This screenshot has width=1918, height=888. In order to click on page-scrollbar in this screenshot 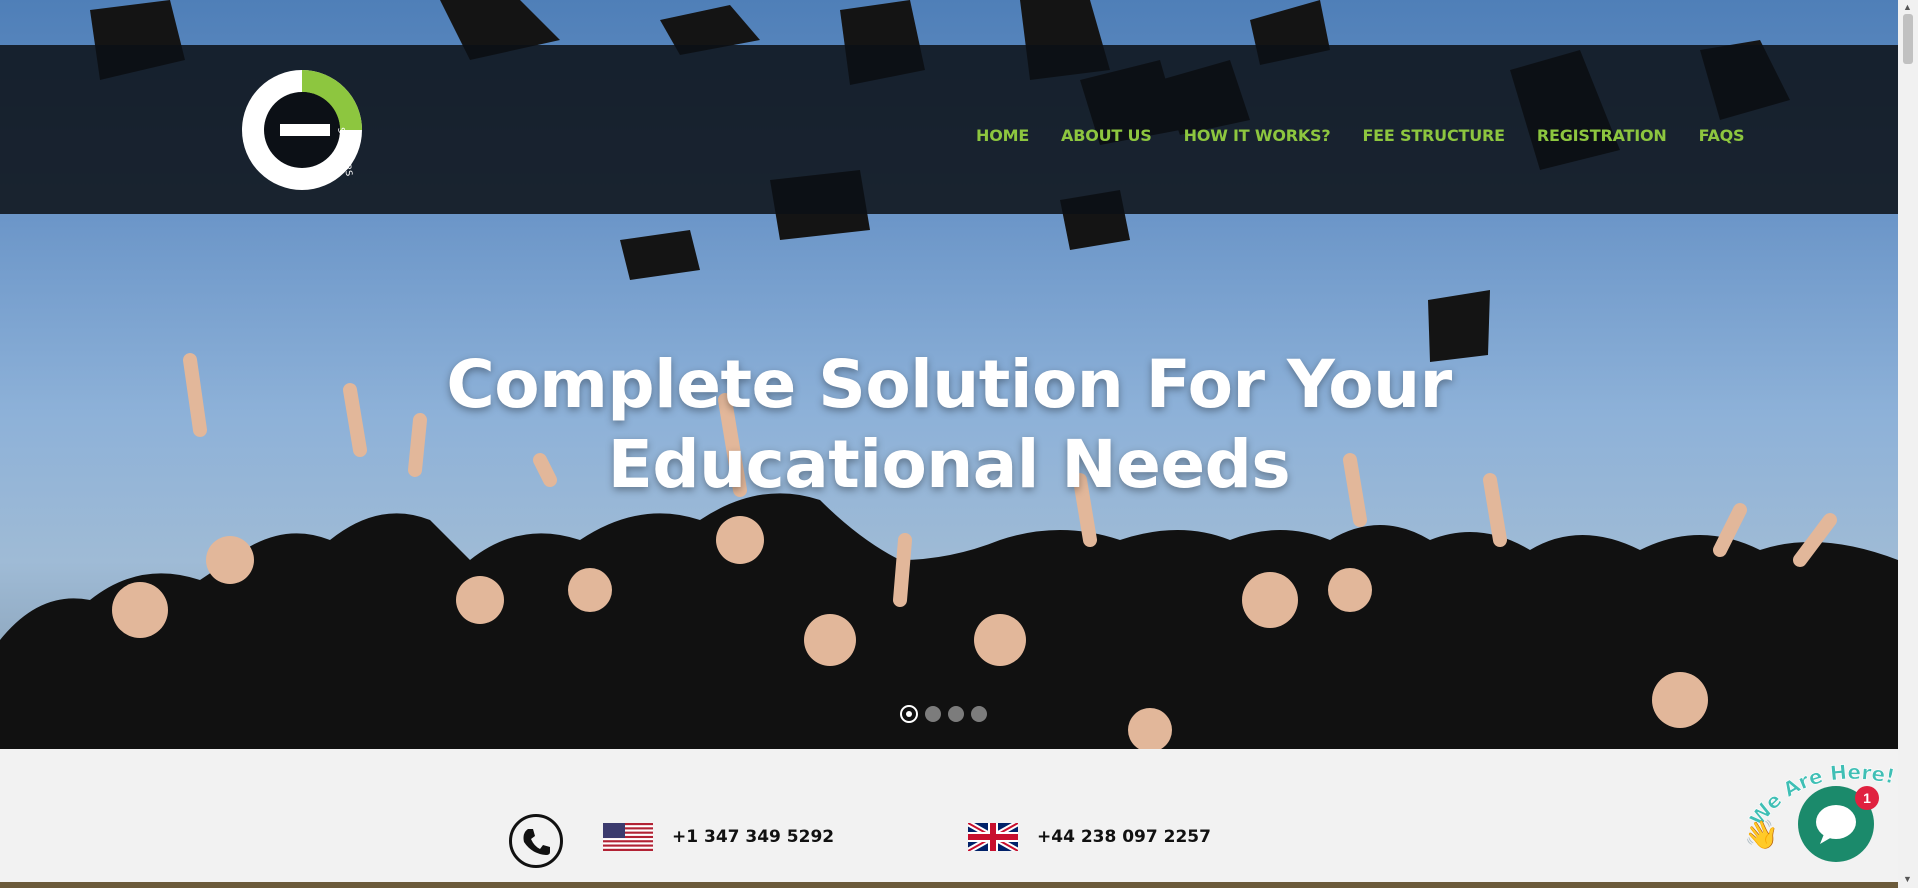, I will do `click(1908, 444)`.